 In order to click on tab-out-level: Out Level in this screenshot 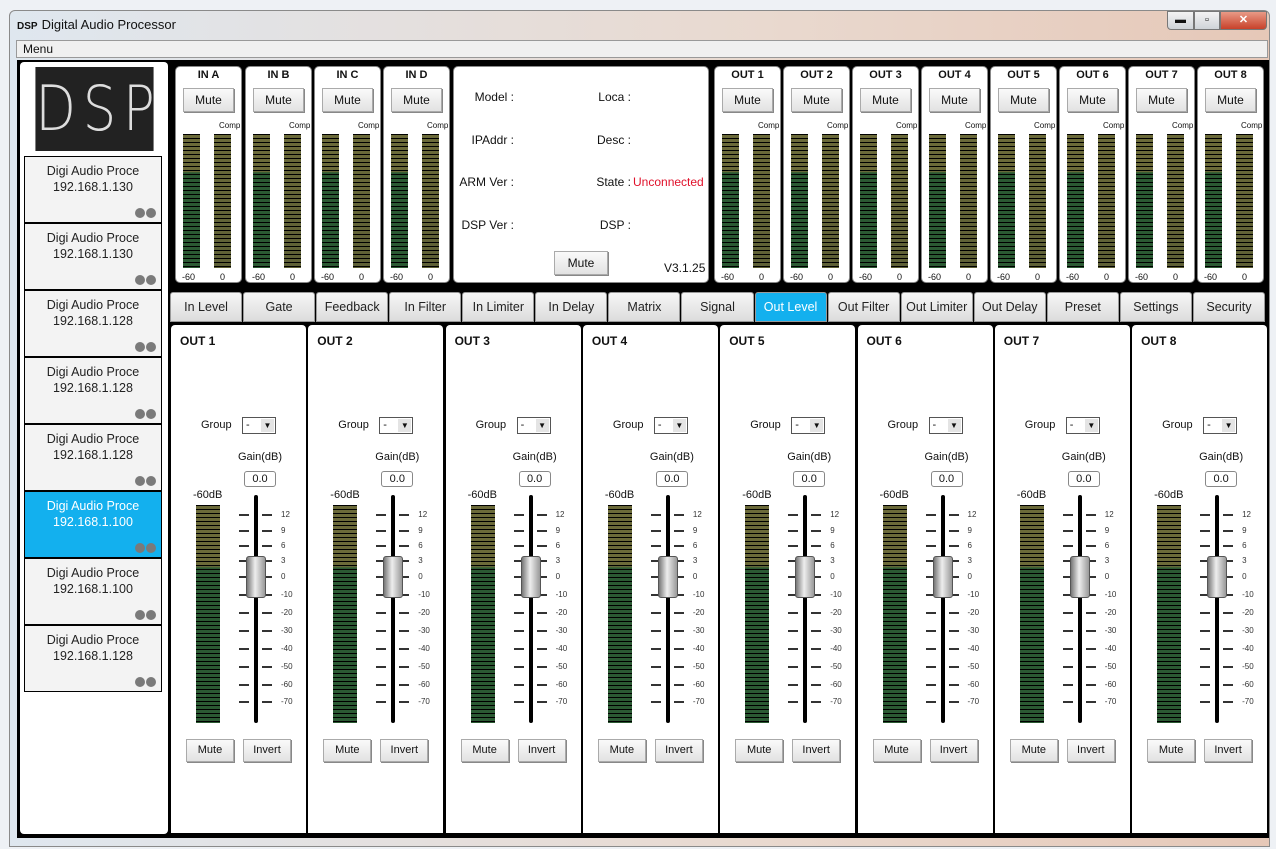, I will do `click(790, 307)`.